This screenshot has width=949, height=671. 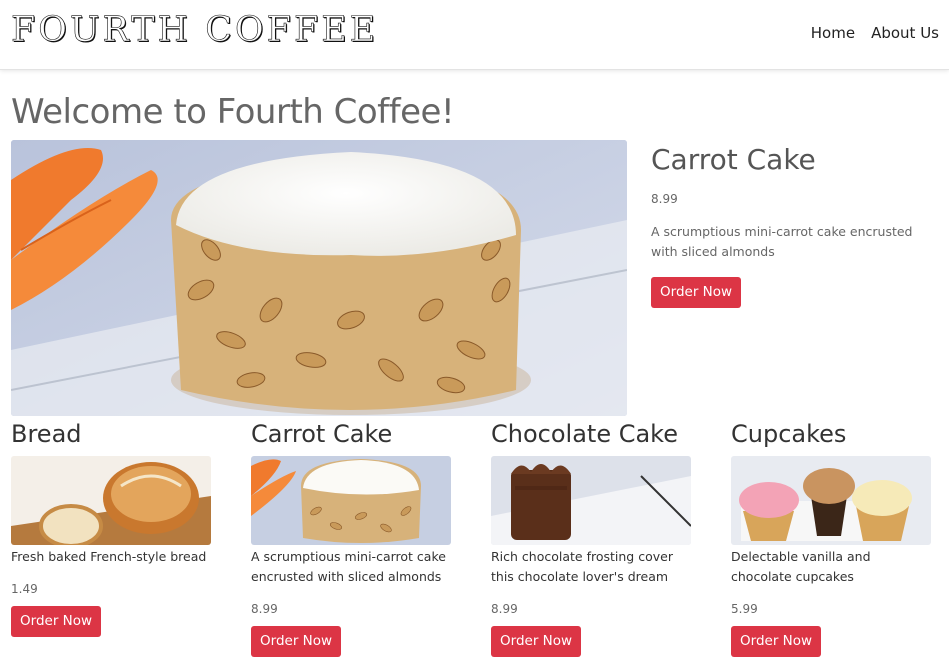 I want to click on cupcakes-image, so click(x=831, y=500).